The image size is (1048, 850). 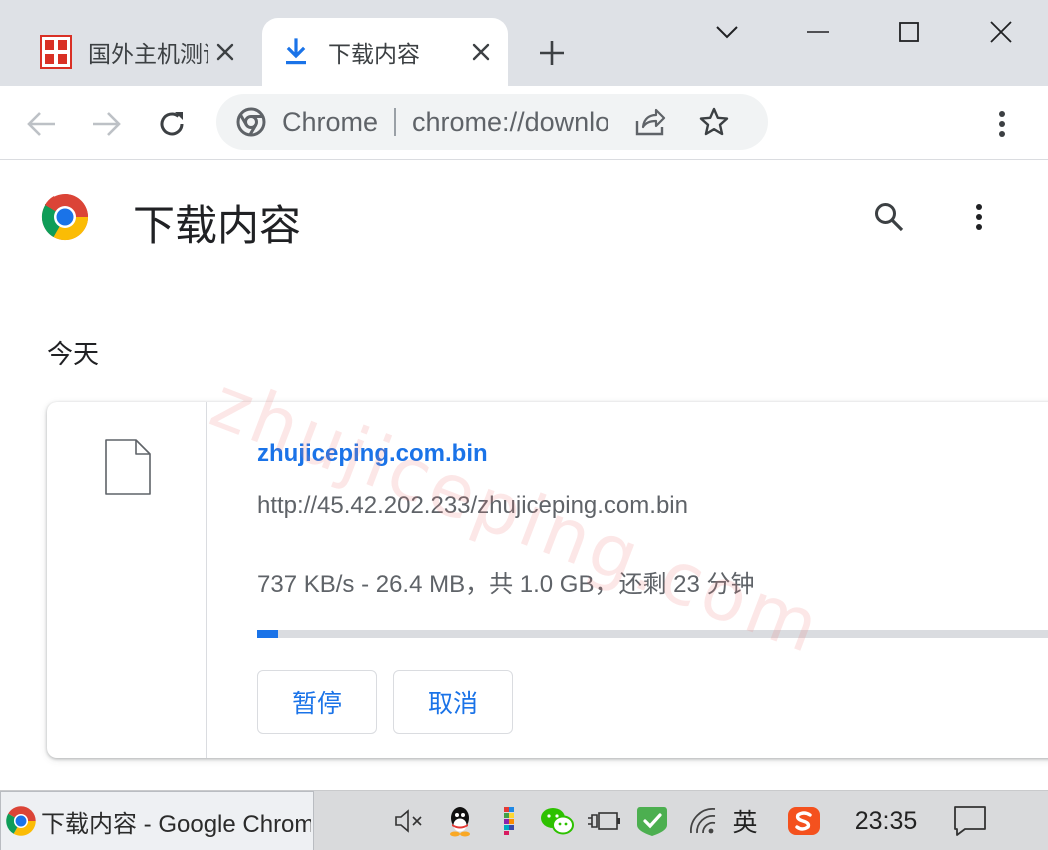 I want to click on color-grid-app-icon, so click(x=509, y=821).